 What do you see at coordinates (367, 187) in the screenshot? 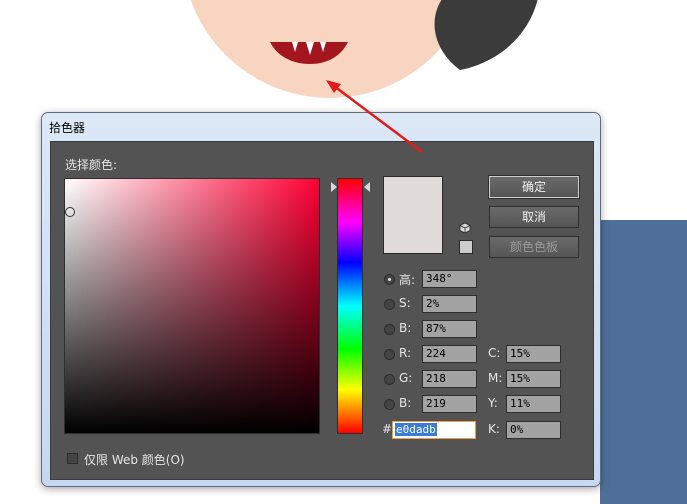
I see `hue-slider-right-arrow` at bounding box center [367, 187].